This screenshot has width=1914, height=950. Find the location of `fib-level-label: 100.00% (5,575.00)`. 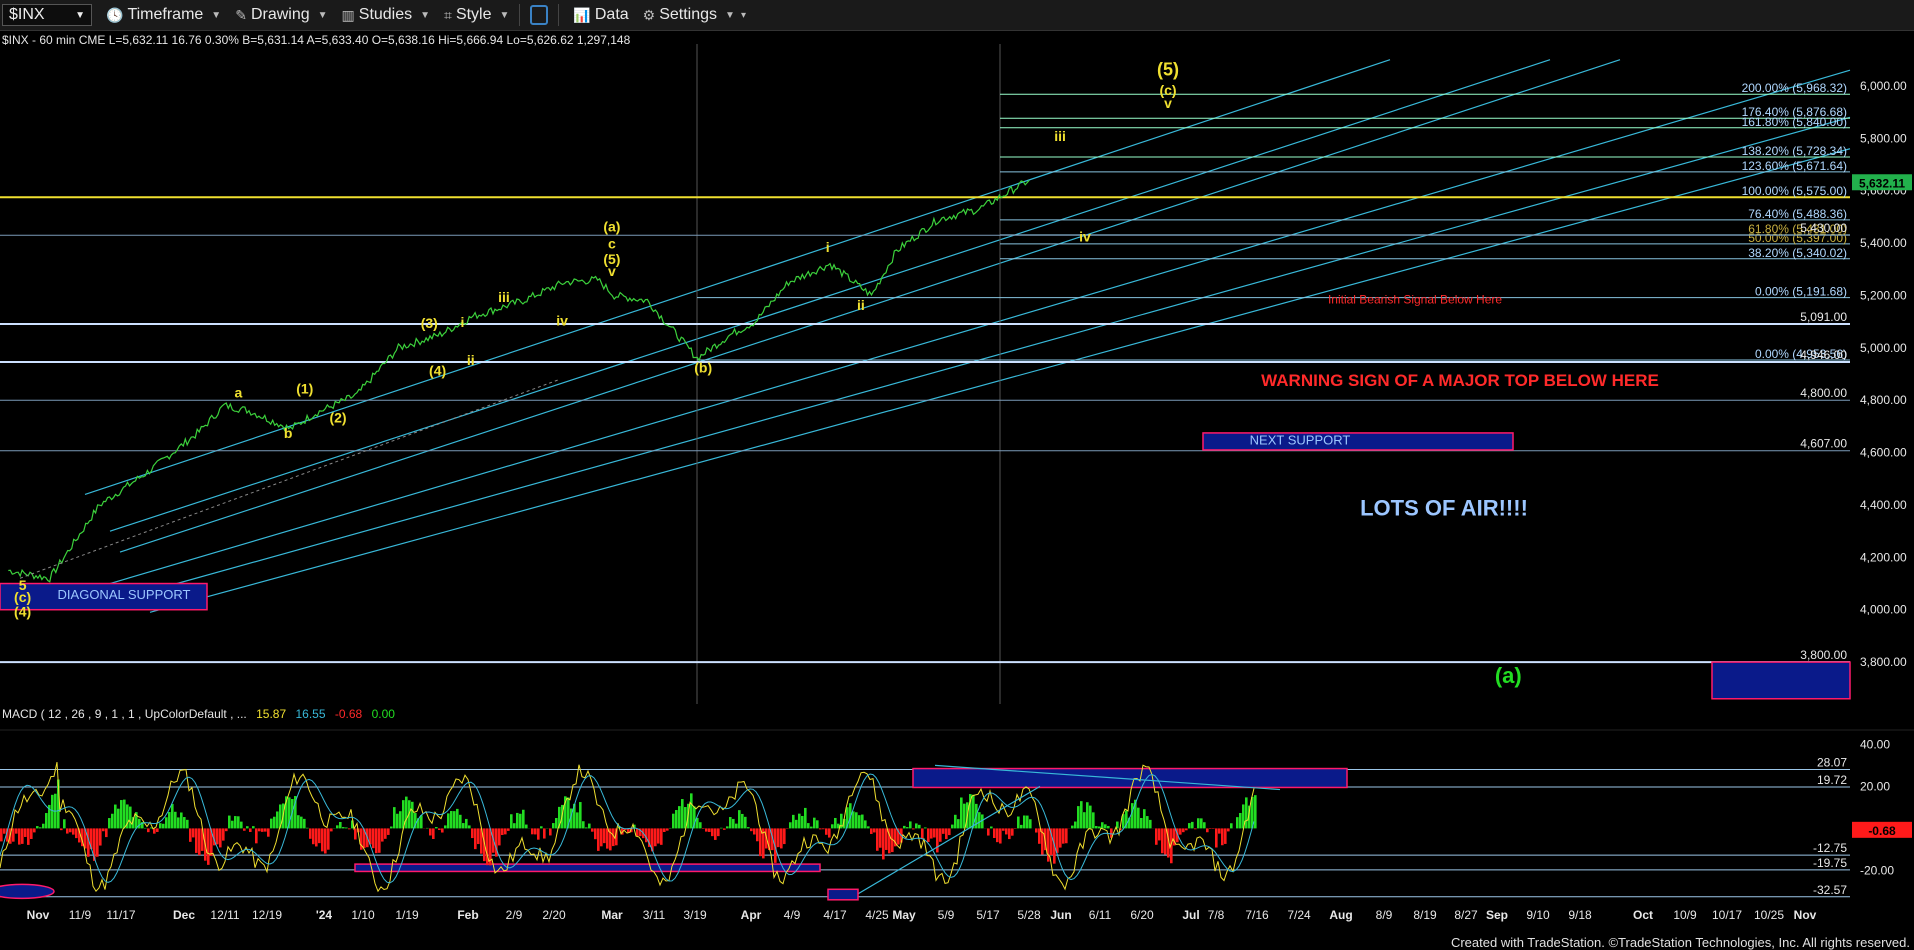

fib-level-label: 100.00% (5,575.00) is located at coordinates (1794, 191).